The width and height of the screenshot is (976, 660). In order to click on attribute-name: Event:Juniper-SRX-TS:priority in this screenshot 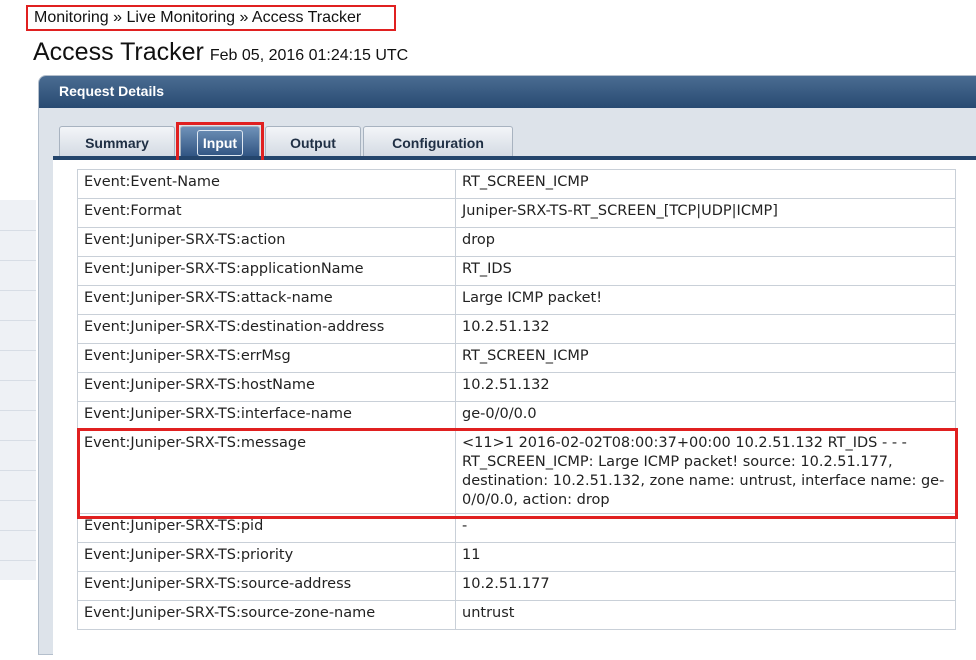, I will do `click(266, 557)`.